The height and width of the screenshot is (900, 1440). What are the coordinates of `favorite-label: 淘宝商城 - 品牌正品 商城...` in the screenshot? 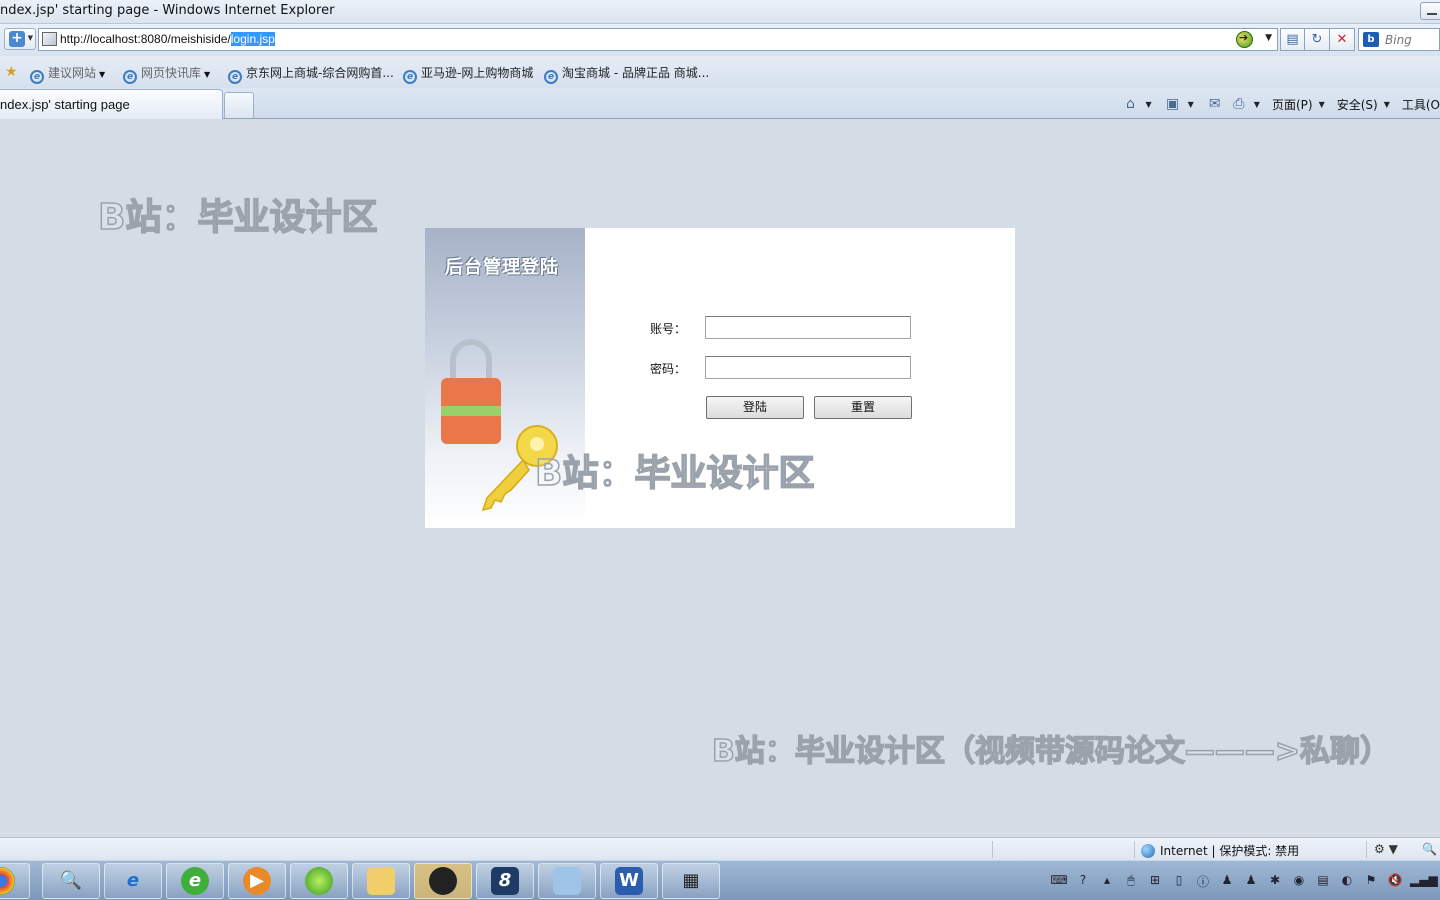 It's located at (636, 73).